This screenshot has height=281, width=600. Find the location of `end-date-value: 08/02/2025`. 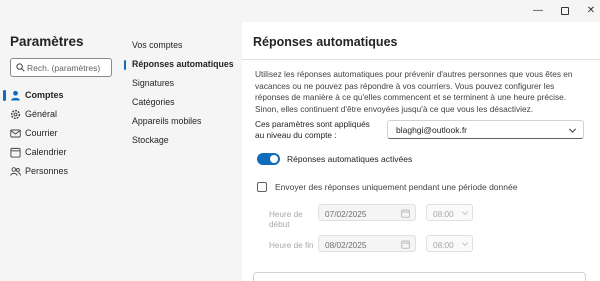

end-date-value: 08/02/2025 is located at coordinates (346, 245).